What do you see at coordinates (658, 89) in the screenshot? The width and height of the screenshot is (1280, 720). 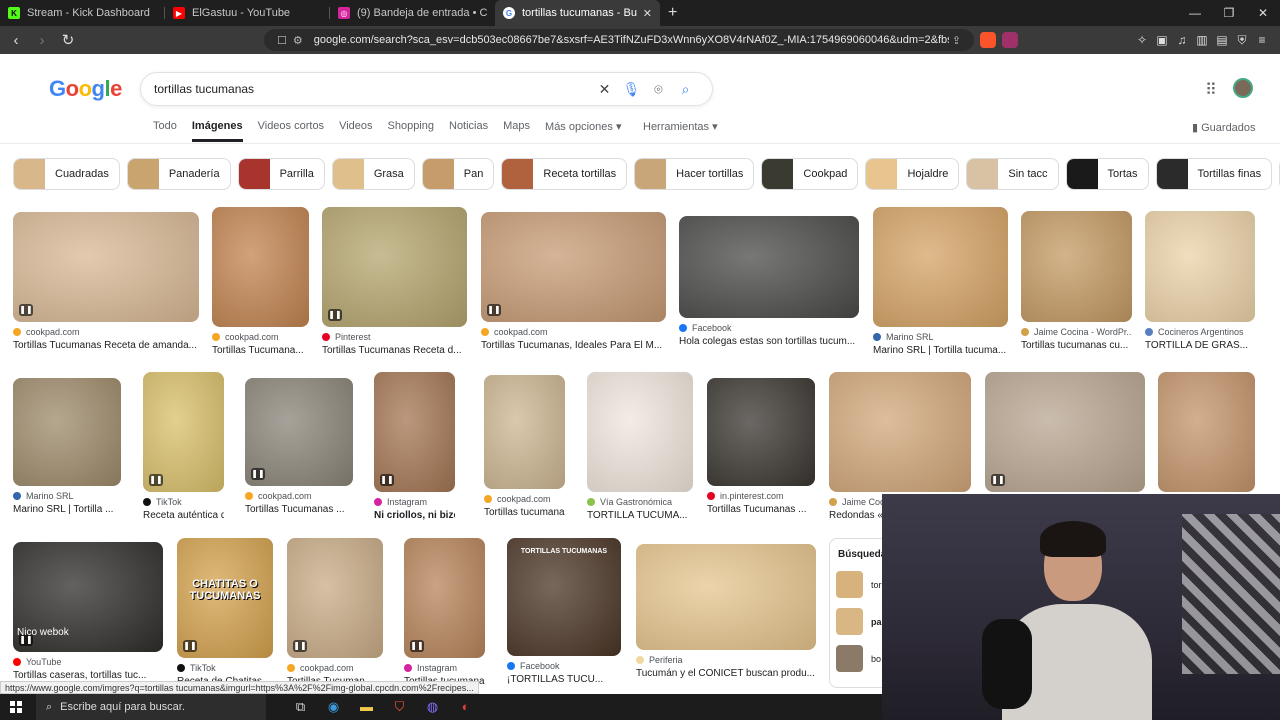 I see `lens-icon: ⌾` at bounding box center [658, 89].